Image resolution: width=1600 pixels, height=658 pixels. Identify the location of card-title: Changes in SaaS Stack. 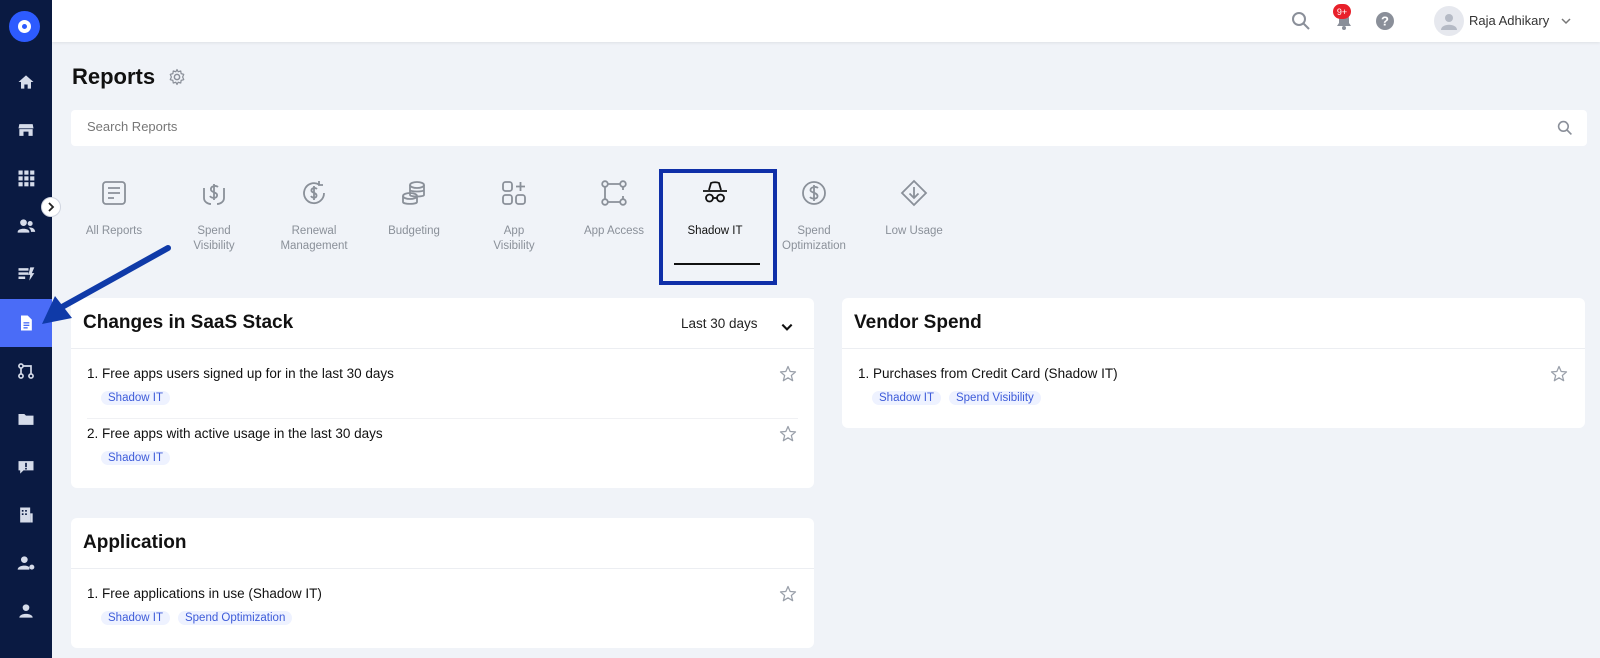
(188, 322).